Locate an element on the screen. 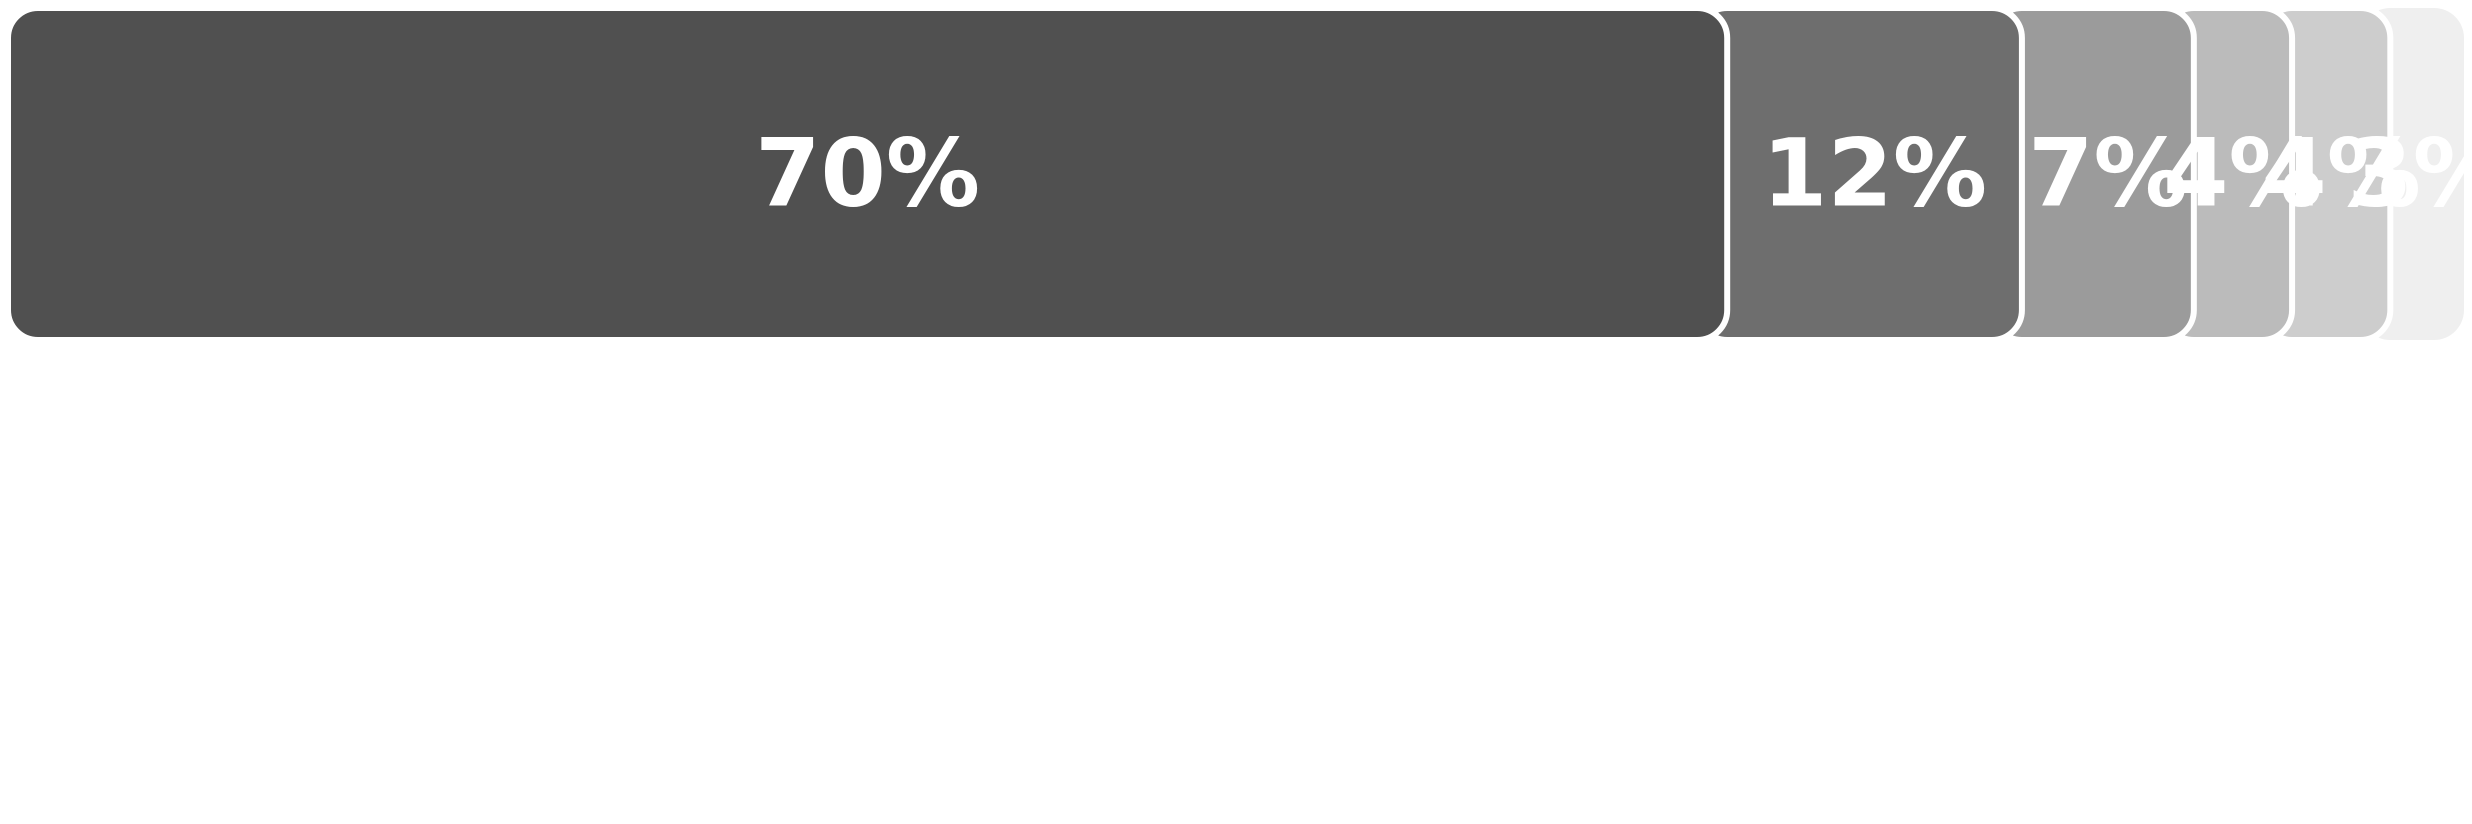 This screenshot has width=2472, height=824. bar-label-2: 12% is located at coordinates (1874, 174).